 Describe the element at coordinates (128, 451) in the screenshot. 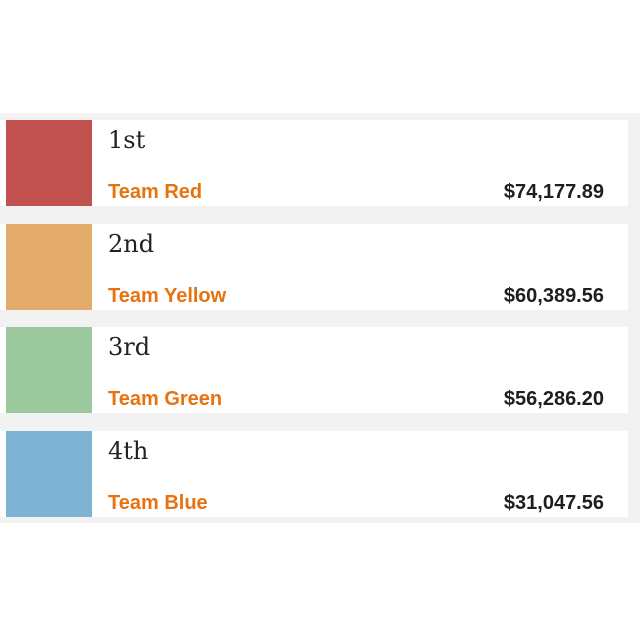

I see `rank-label: 4th` at that location.